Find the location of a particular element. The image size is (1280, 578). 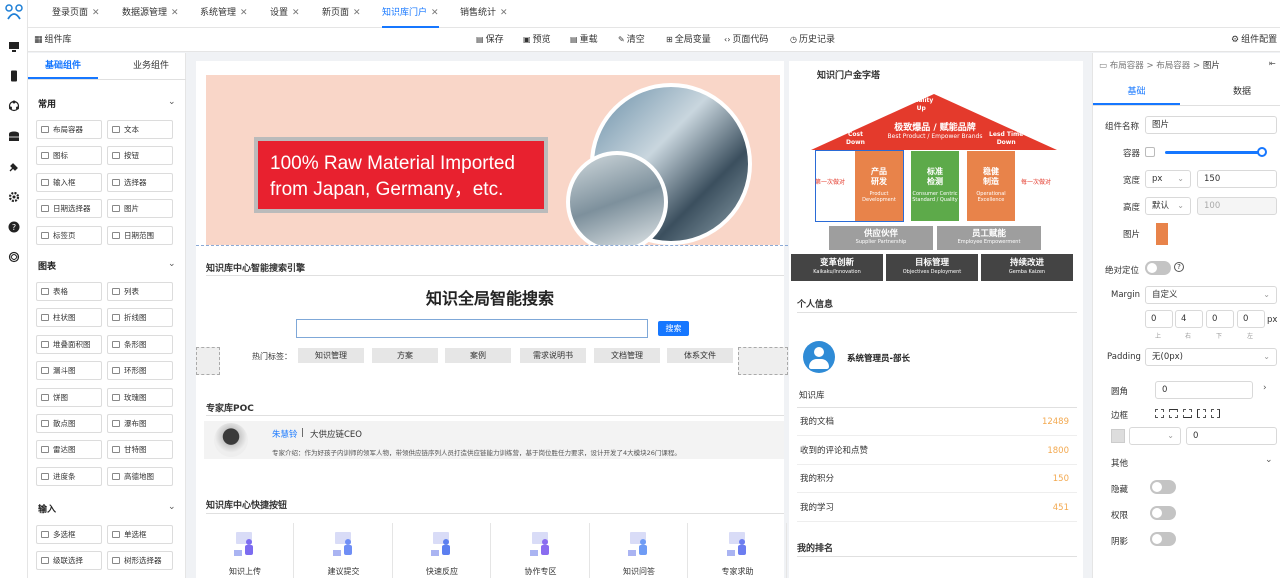

library-component-item: 漏斗图 is located at coordinates (69, 371).